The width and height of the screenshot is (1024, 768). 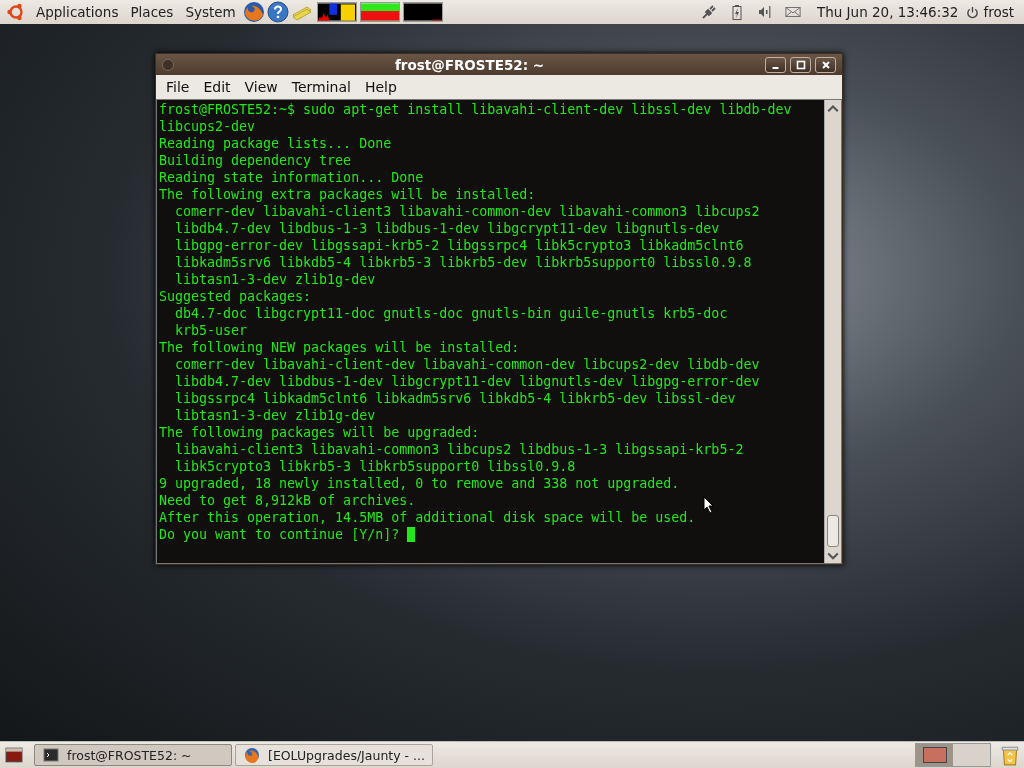 I want to click on minimize-button, so click(x=775, y=64).